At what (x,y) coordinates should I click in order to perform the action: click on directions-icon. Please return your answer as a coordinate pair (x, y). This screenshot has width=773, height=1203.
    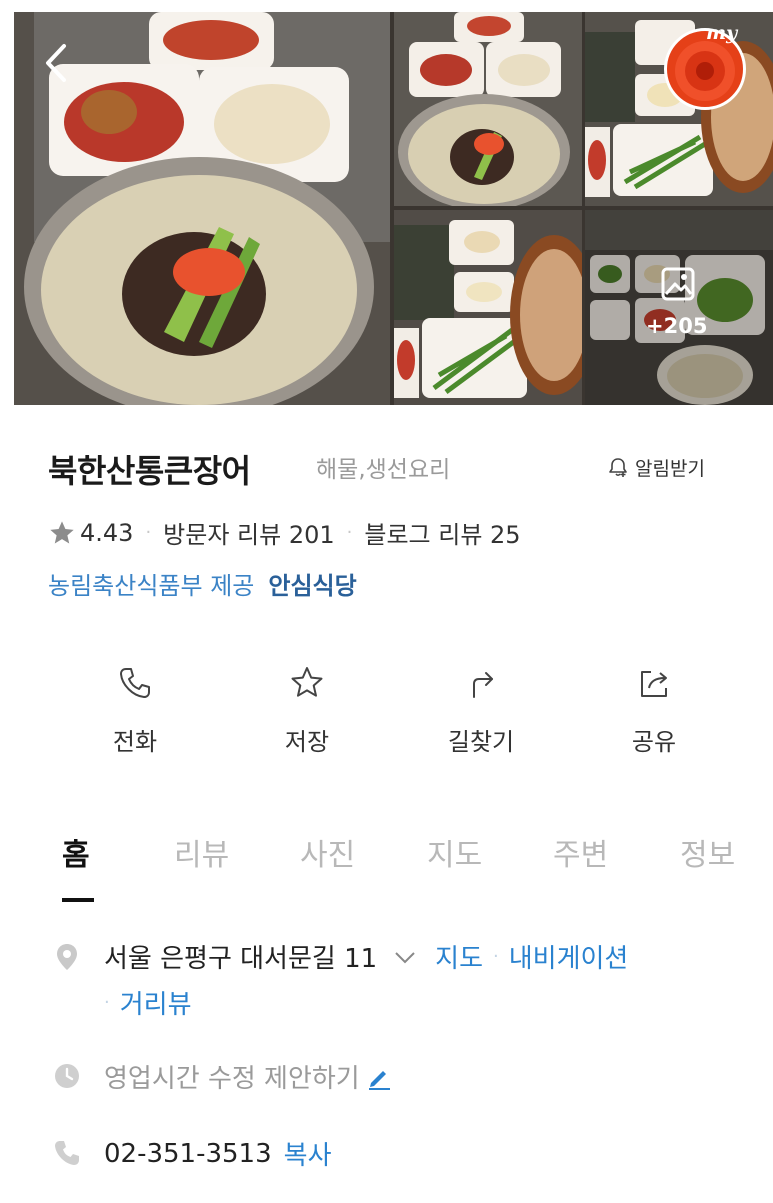
    Looking at the image, I should click on (483, 685).